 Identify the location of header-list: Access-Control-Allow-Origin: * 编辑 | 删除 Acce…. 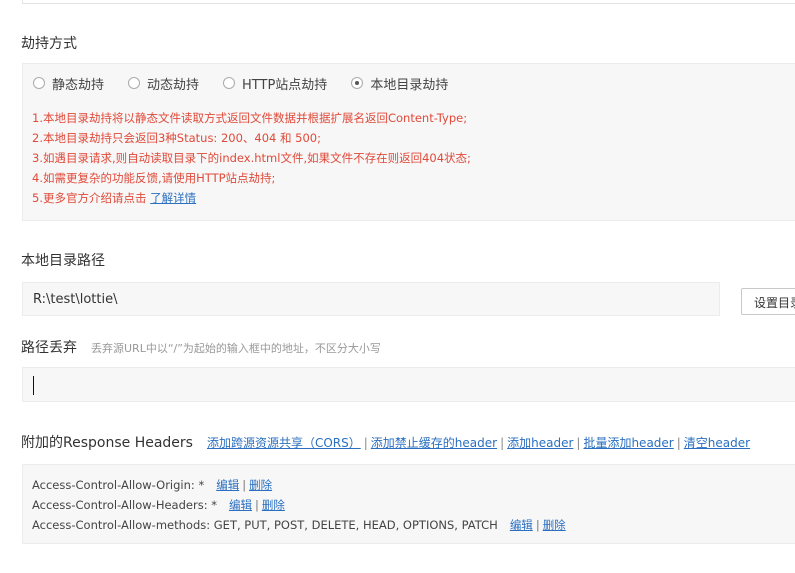
(299, 505).